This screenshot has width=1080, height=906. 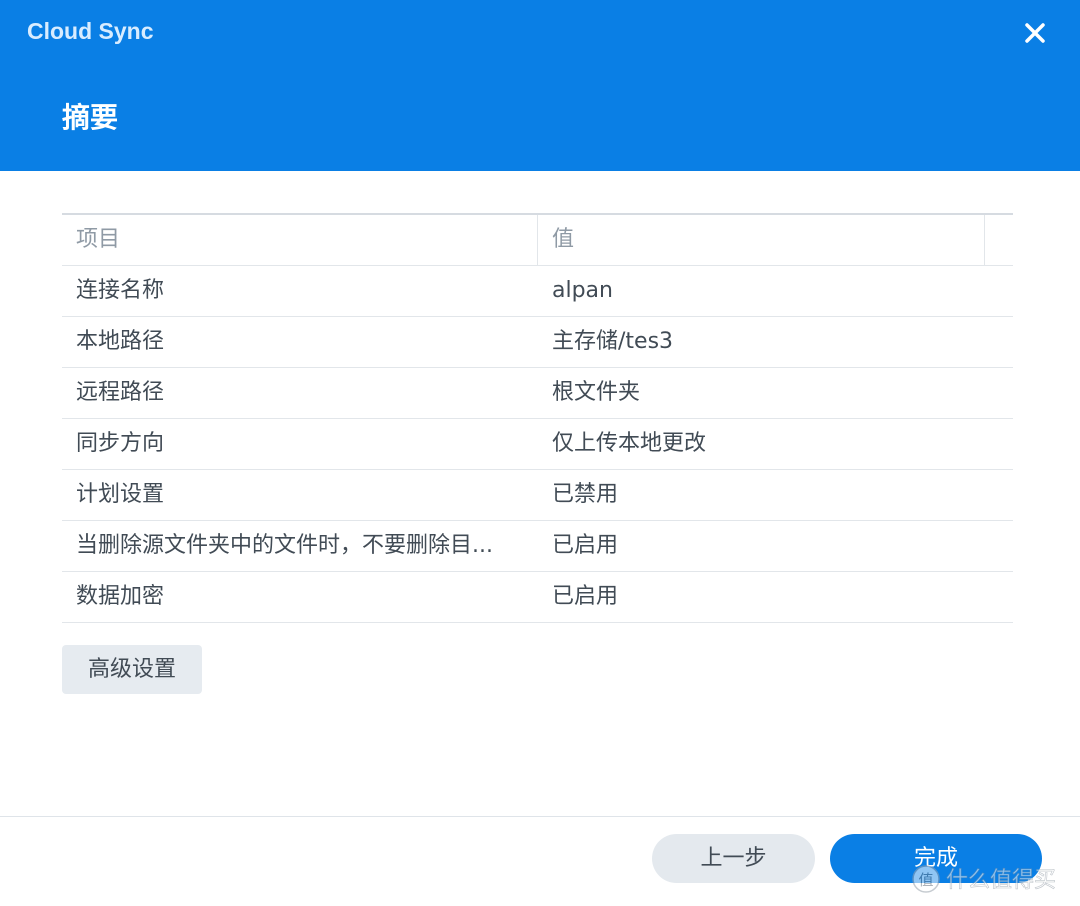 What do you see at coordinates (120, 443) in the screenshot?
I see `row-item: 同步方向` at bounding box center [120, 443].